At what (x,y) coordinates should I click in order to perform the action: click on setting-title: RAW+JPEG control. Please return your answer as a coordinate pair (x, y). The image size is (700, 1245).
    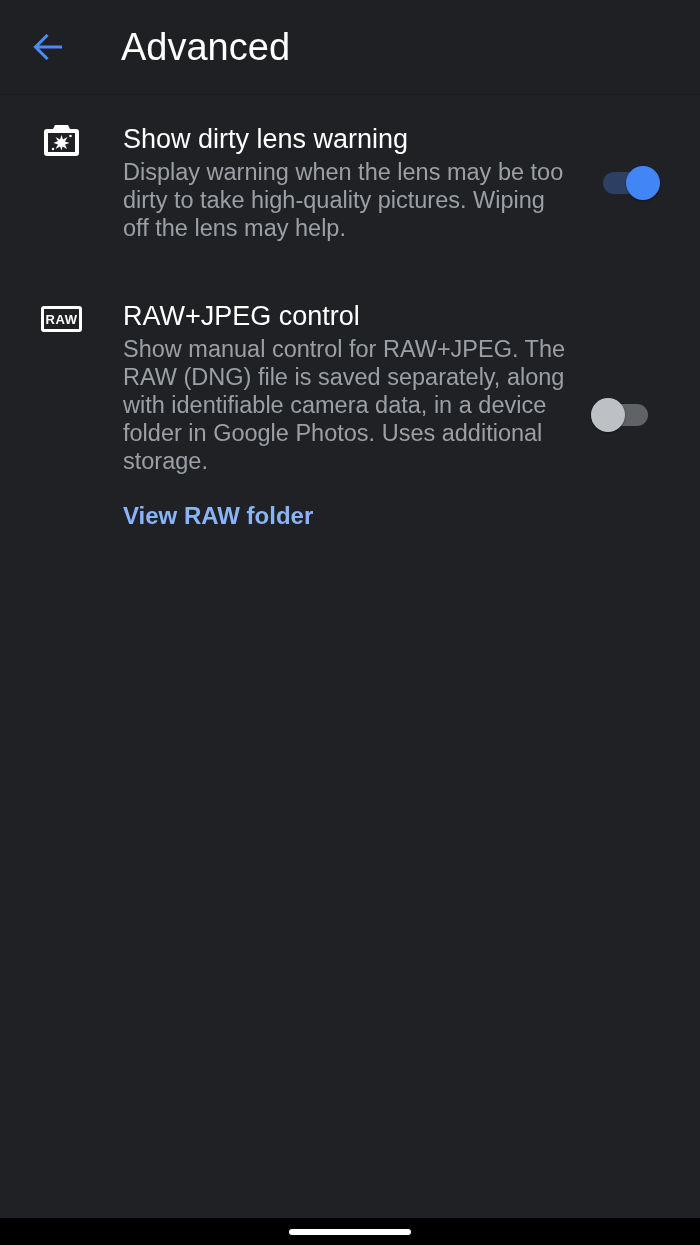
    Looking at the image, I should click on (242, 316).